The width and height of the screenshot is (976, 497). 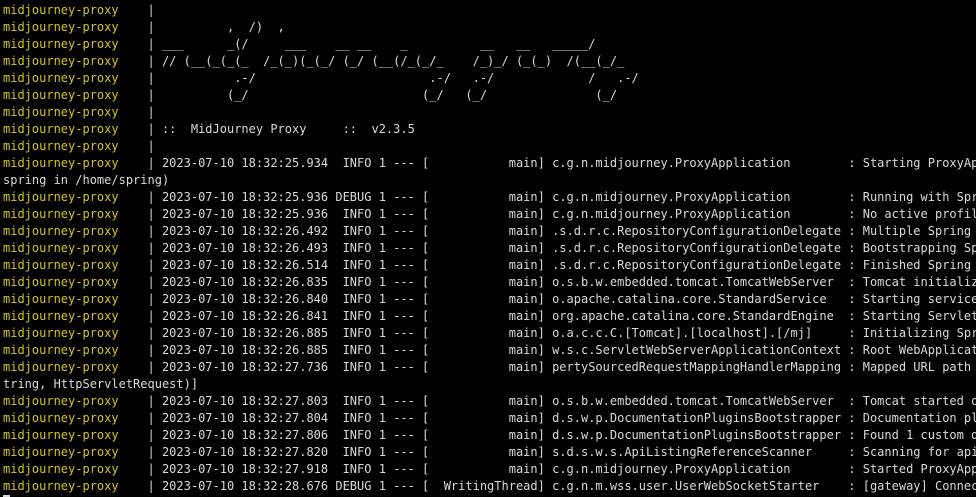 What do you see at coordinates (489, 180) in the screenshot?
I see `log-line: spring in /home/spring)` at bounding box center [489, 180].